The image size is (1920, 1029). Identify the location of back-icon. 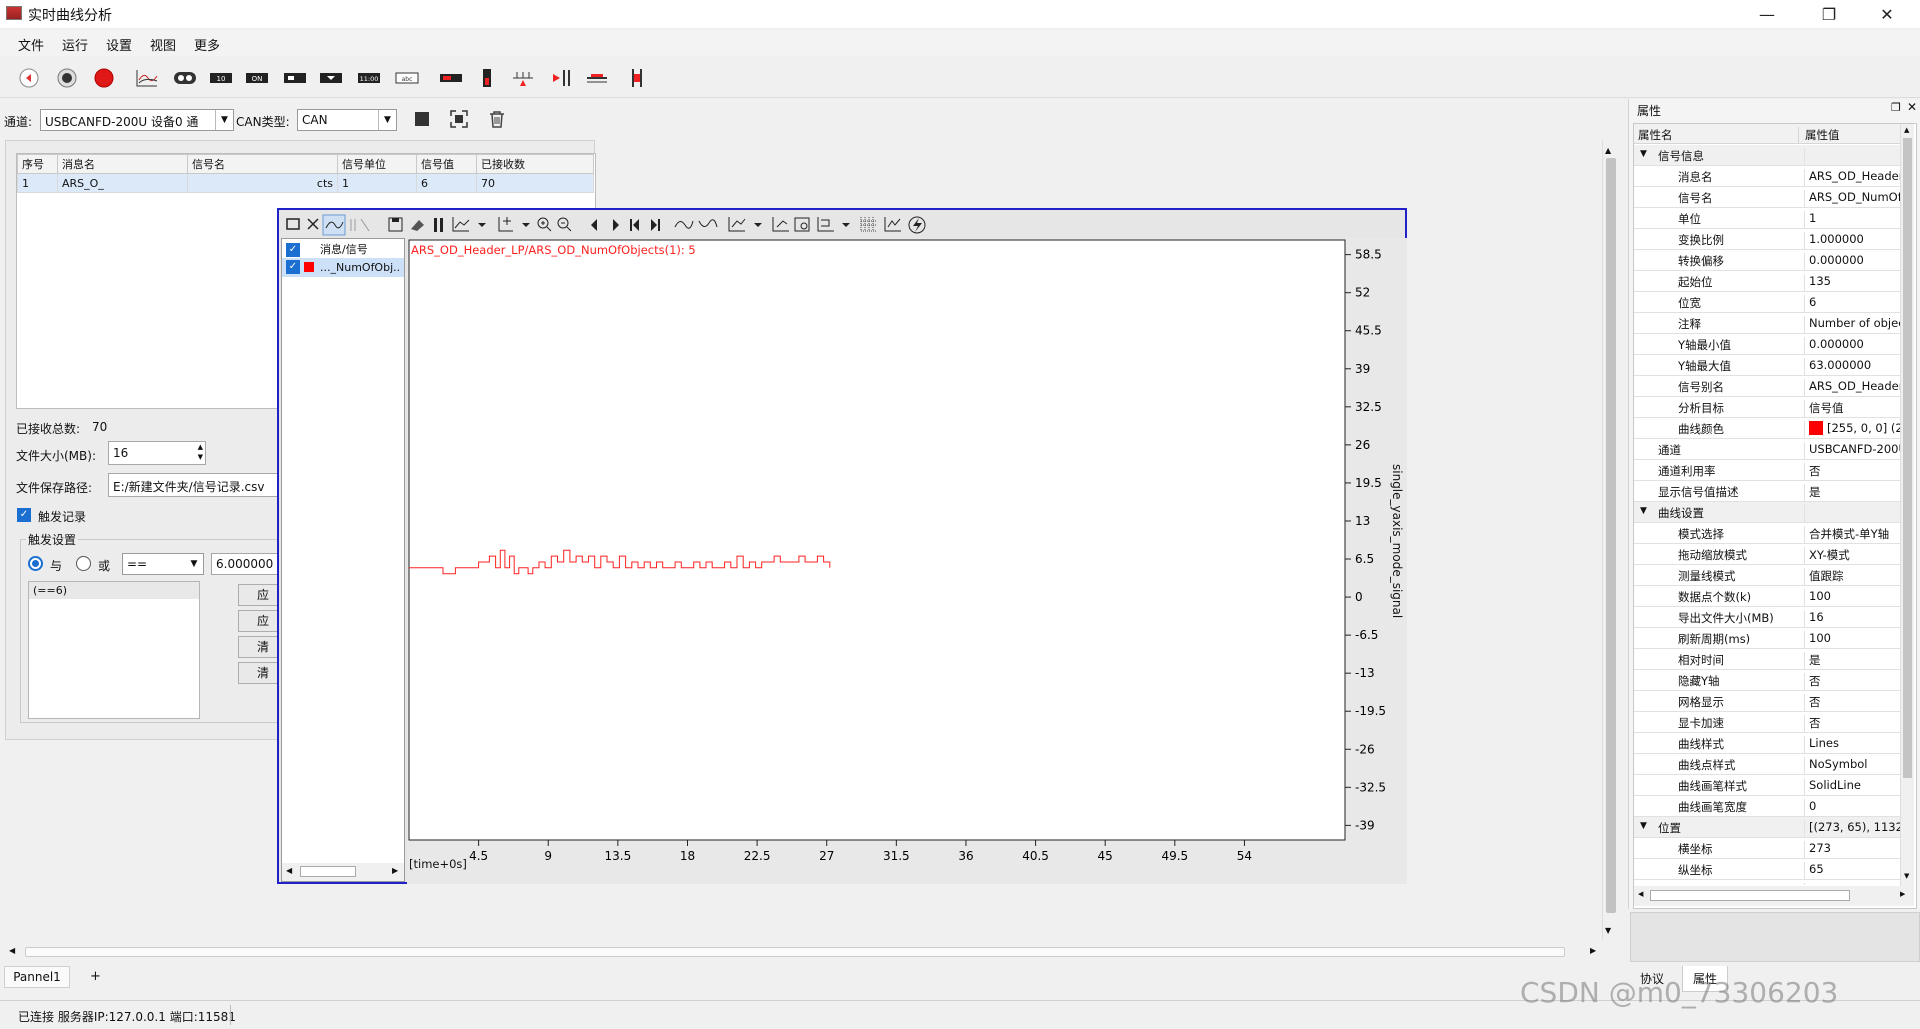
(29, 78).